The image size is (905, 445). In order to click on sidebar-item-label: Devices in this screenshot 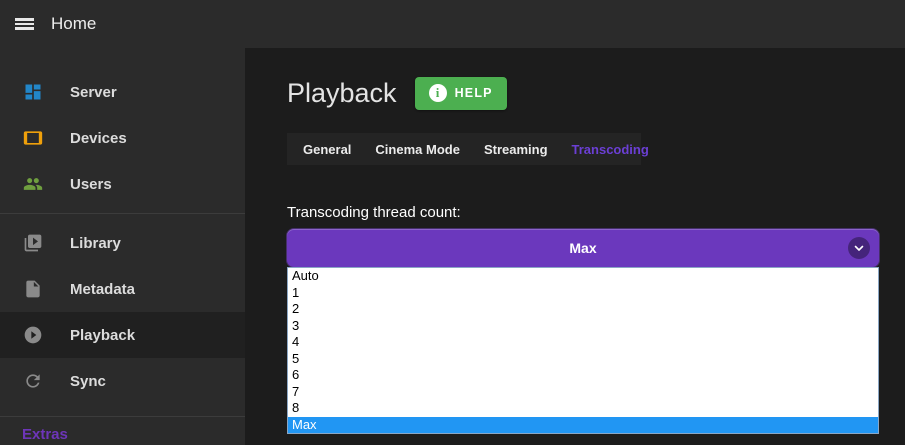, I will do `click(98, 138)`.